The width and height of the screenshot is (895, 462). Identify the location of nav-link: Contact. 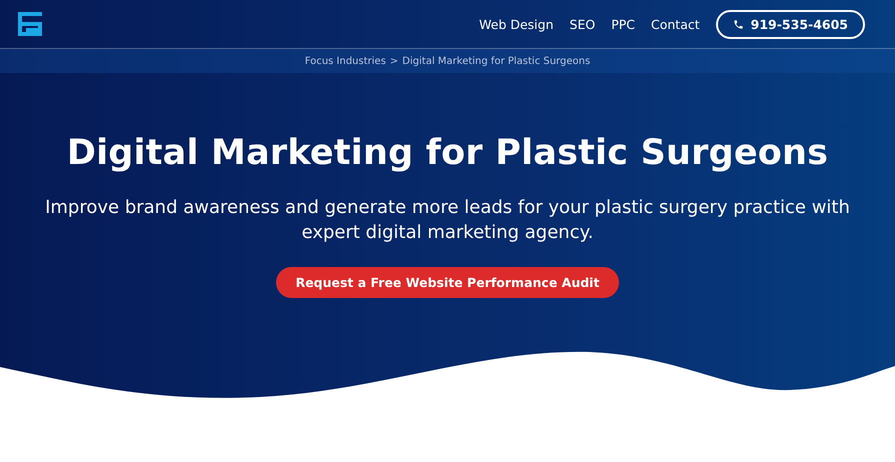
(675, 24).